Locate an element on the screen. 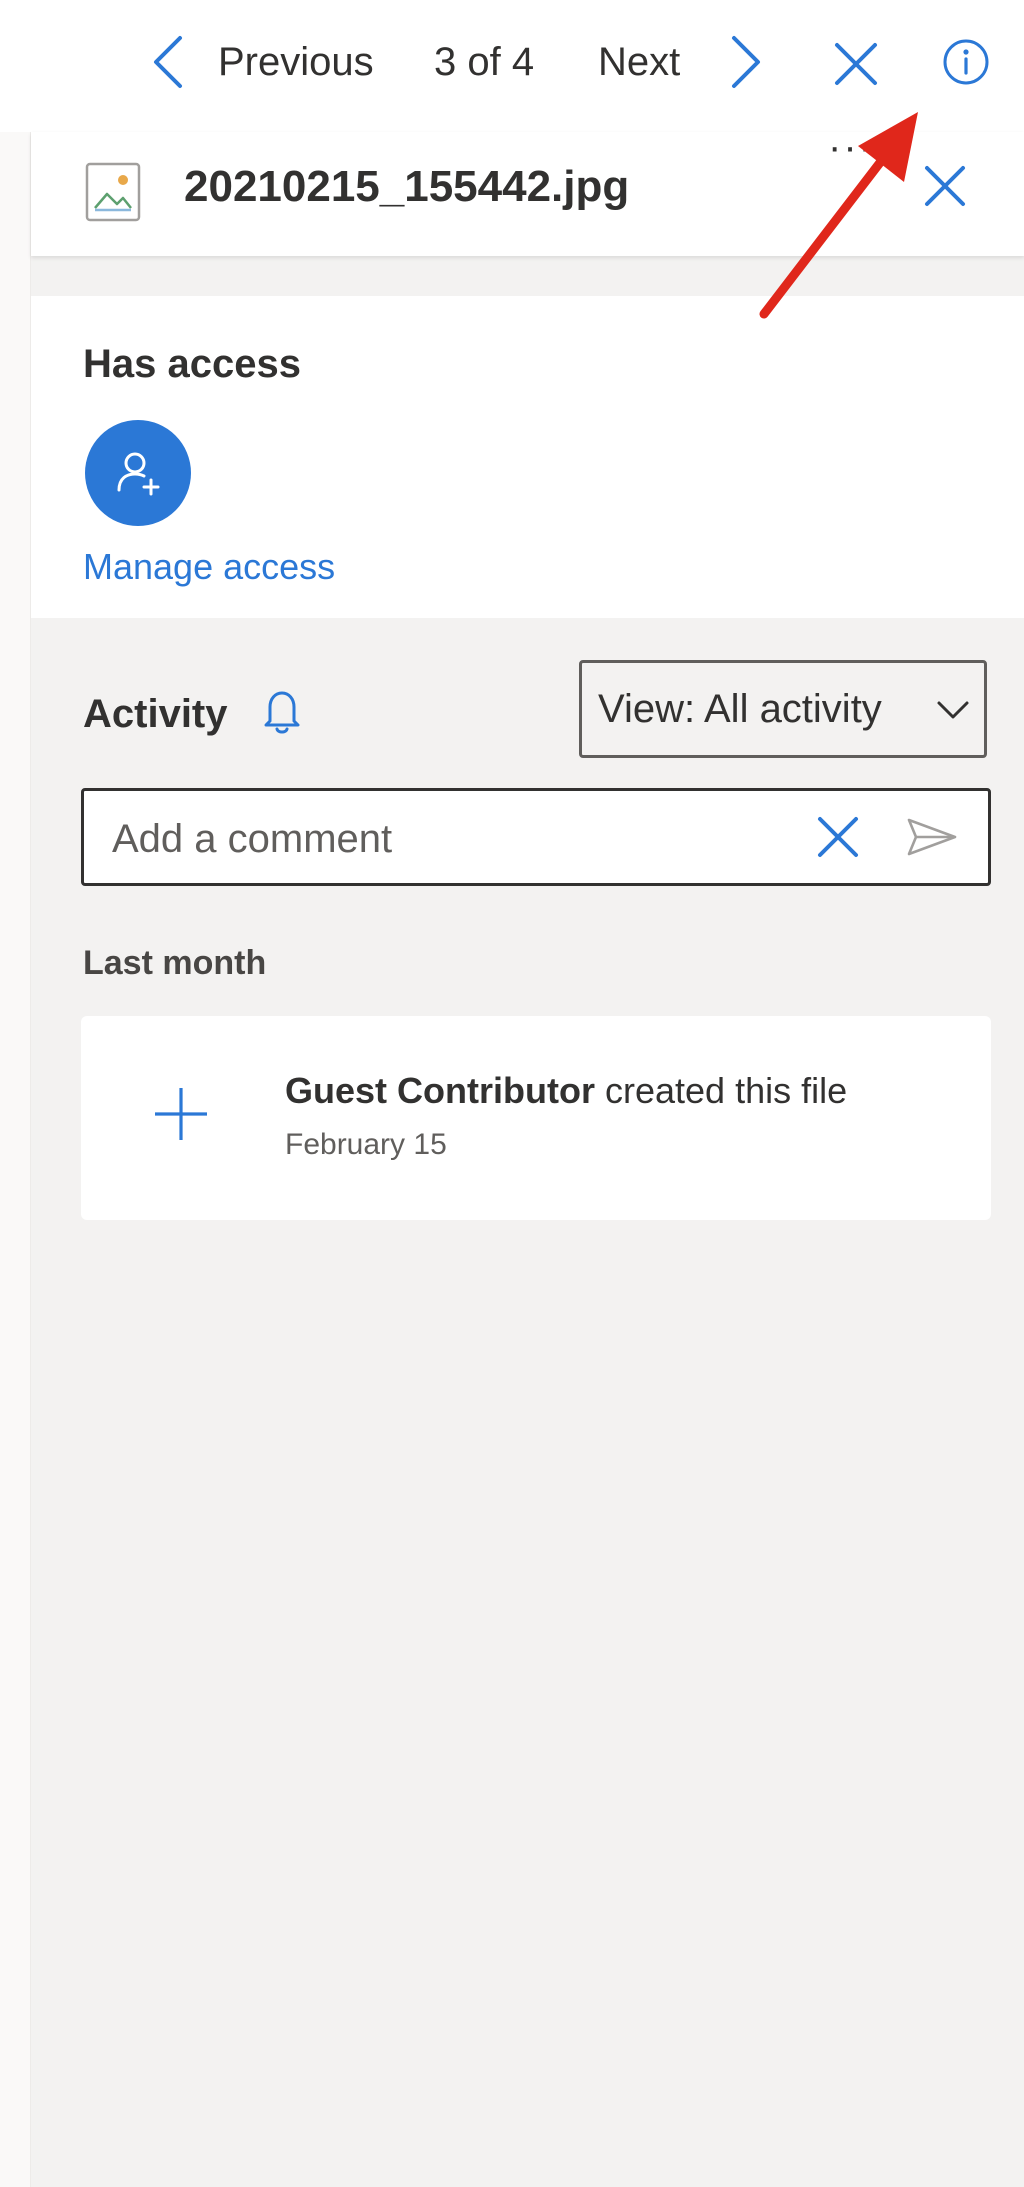  comment-input is located at coordinates (437, 839).